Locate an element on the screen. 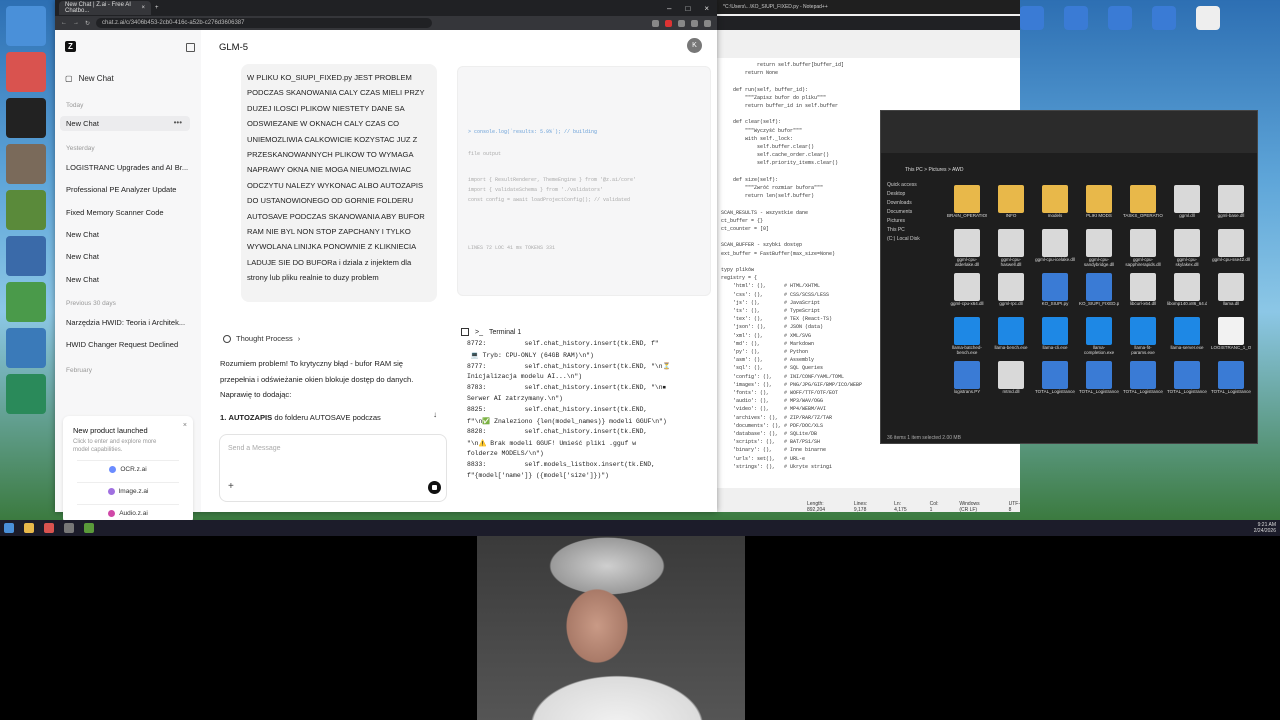  app-taskbar-icon is located at coordinates (69, 528).